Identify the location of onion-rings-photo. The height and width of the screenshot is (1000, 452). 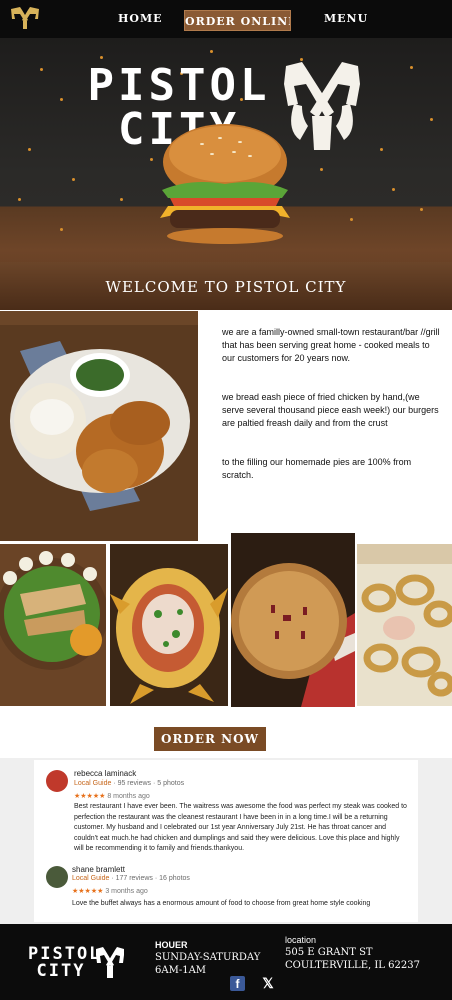
(404, 625).